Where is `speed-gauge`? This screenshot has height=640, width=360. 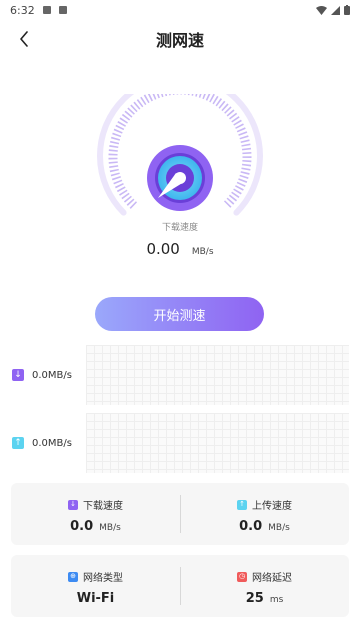 speed-gauge is located at coordinates (180, 159).